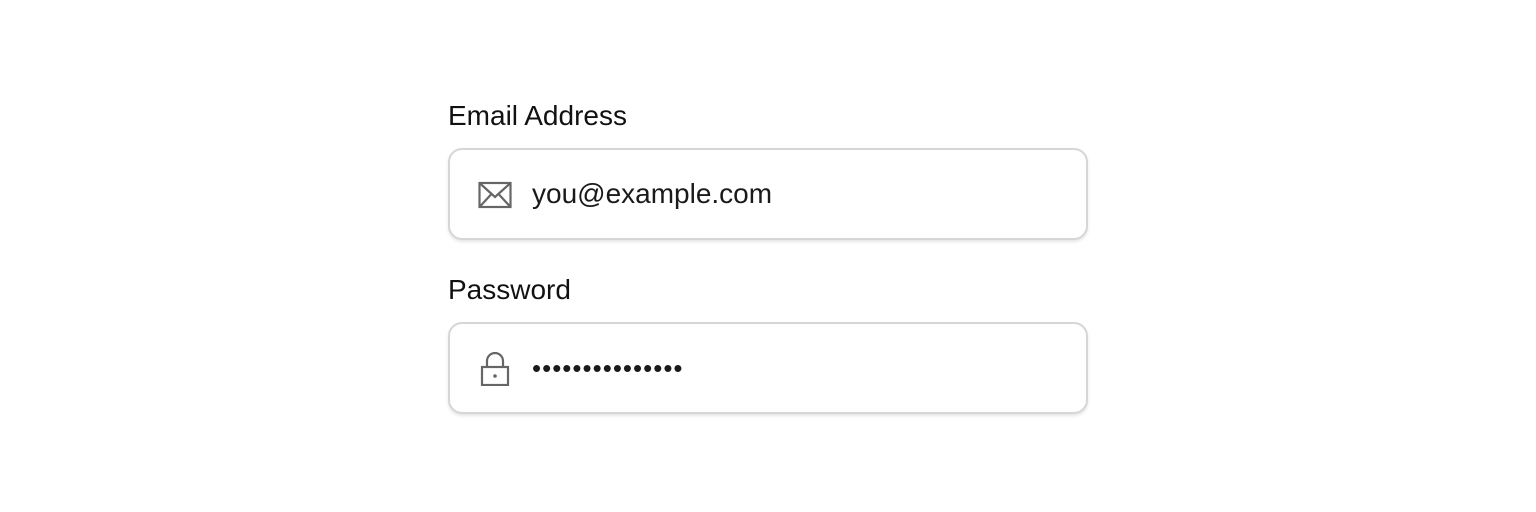 This screenshot has height=512, width=1536. Describe the element at coordinates (768, 368) in the screenshot. I see `password-field: •••••••••••••••` at that location.